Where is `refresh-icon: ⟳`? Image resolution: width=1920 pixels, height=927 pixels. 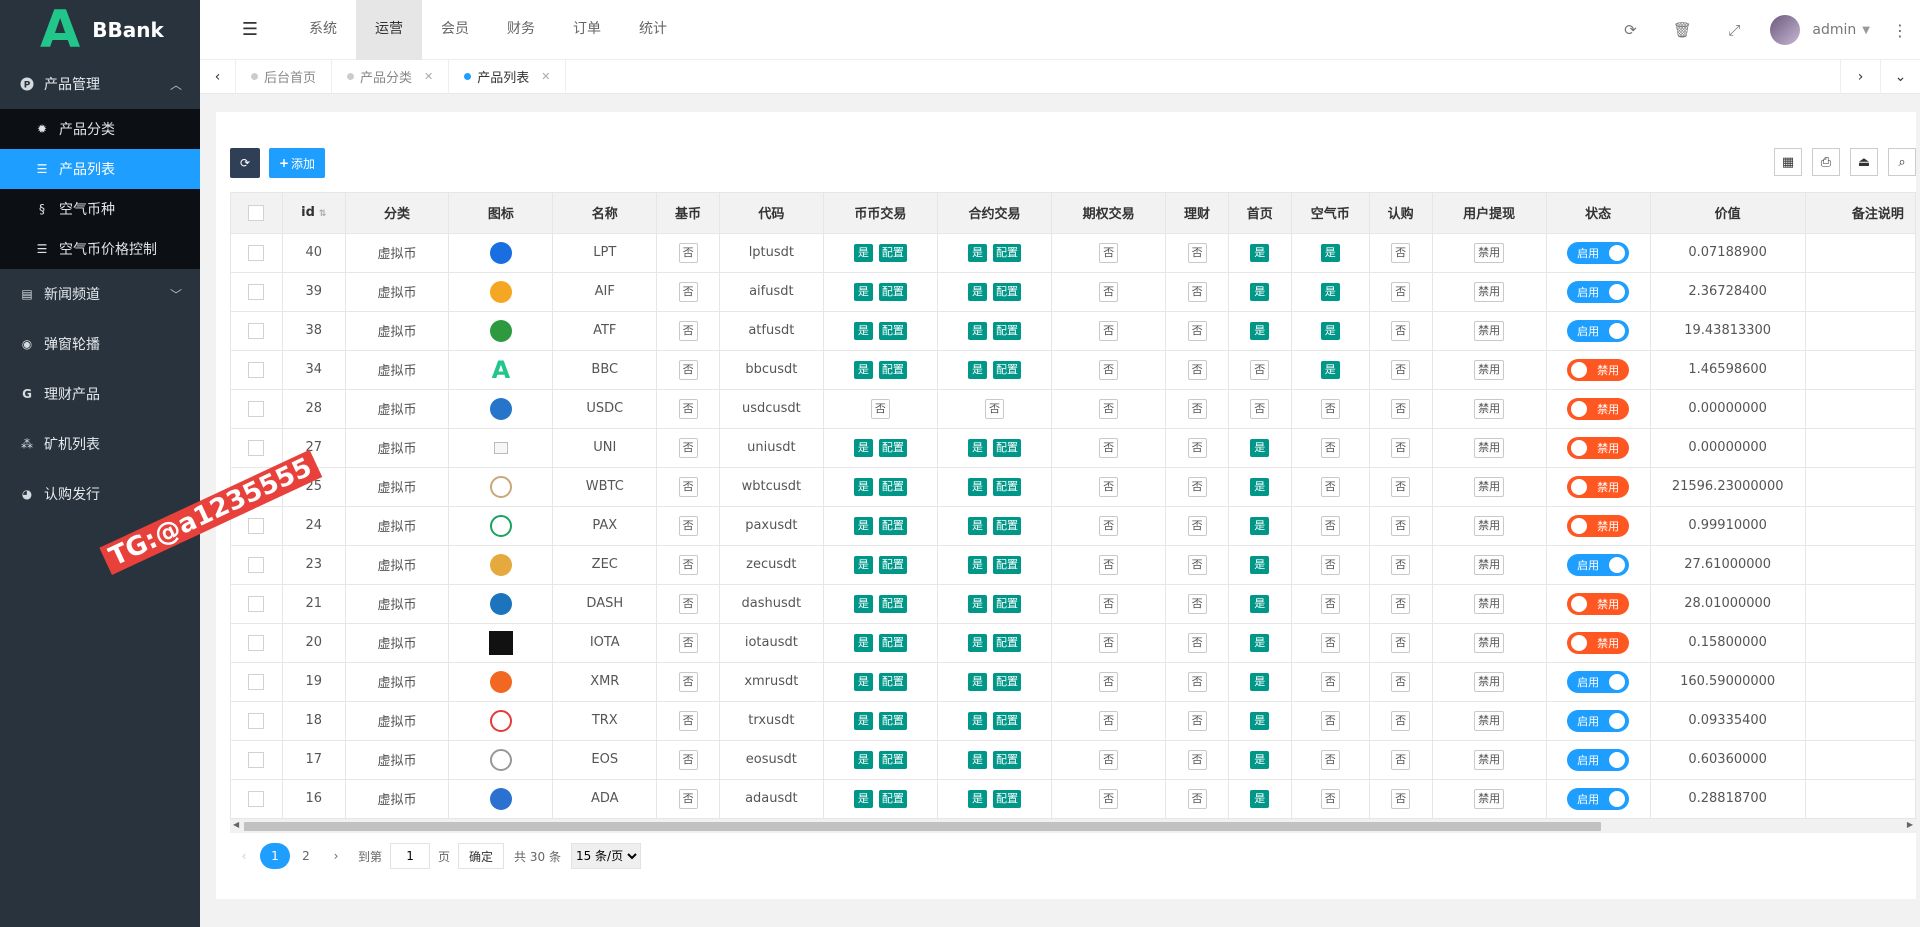 refresh-icon: ⟳ is located at coordinates (1630, 30).